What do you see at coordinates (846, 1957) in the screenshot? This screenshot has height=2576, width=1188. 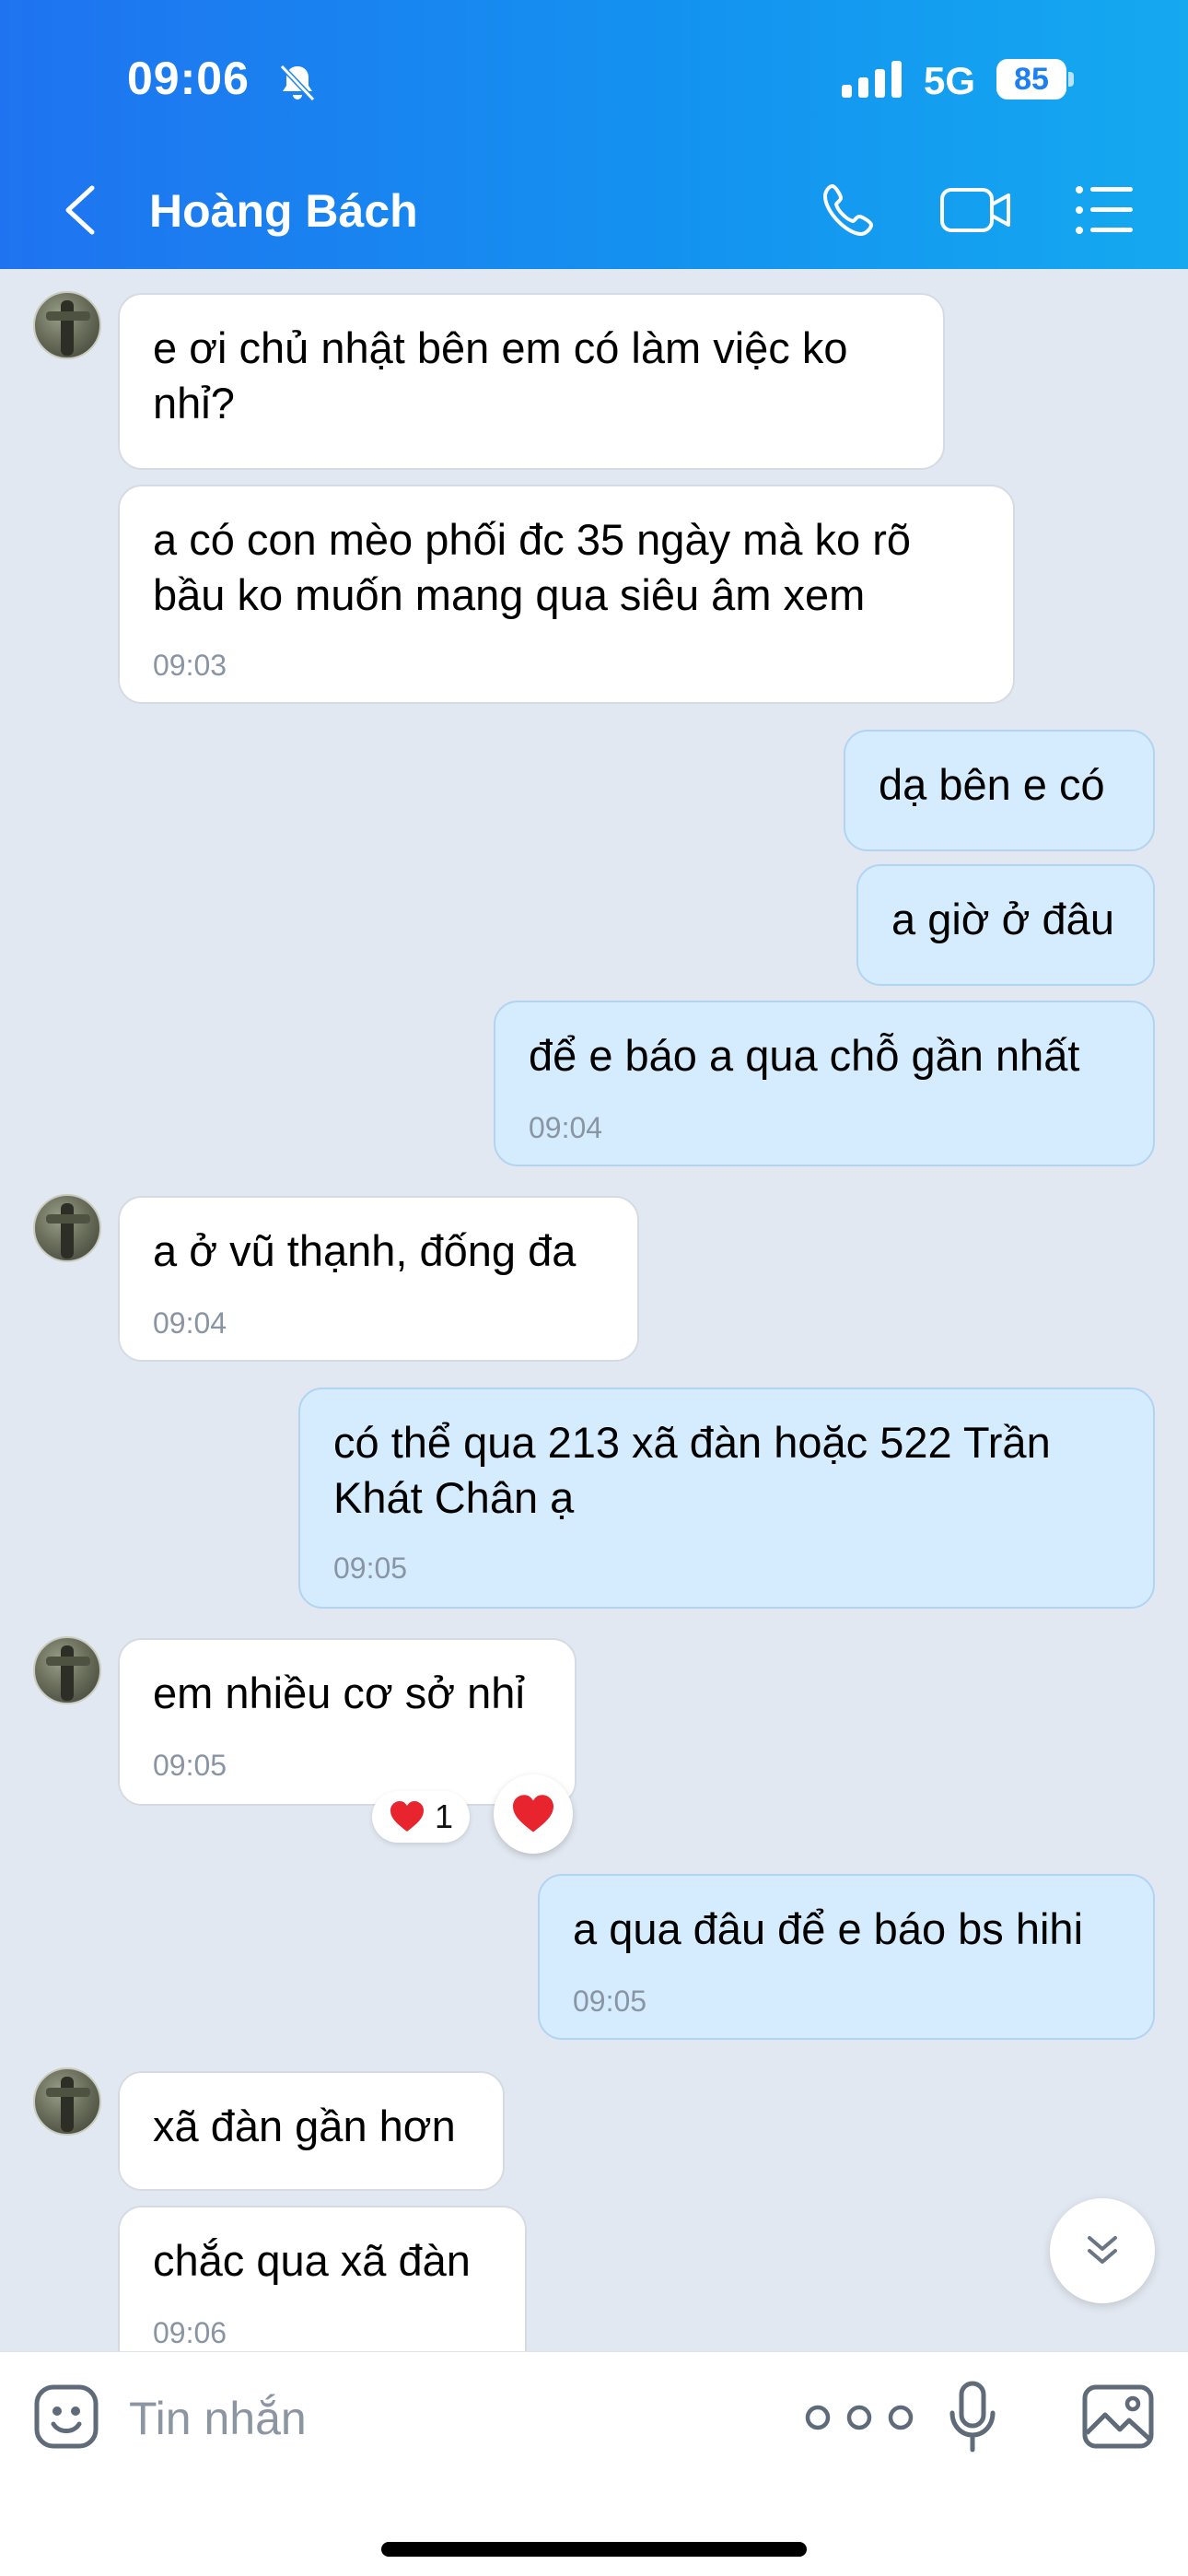 I see `message-bubble-outgoing: a qua đâu để e báo bs hihi 09:05` at bounding box center [846, 1957].